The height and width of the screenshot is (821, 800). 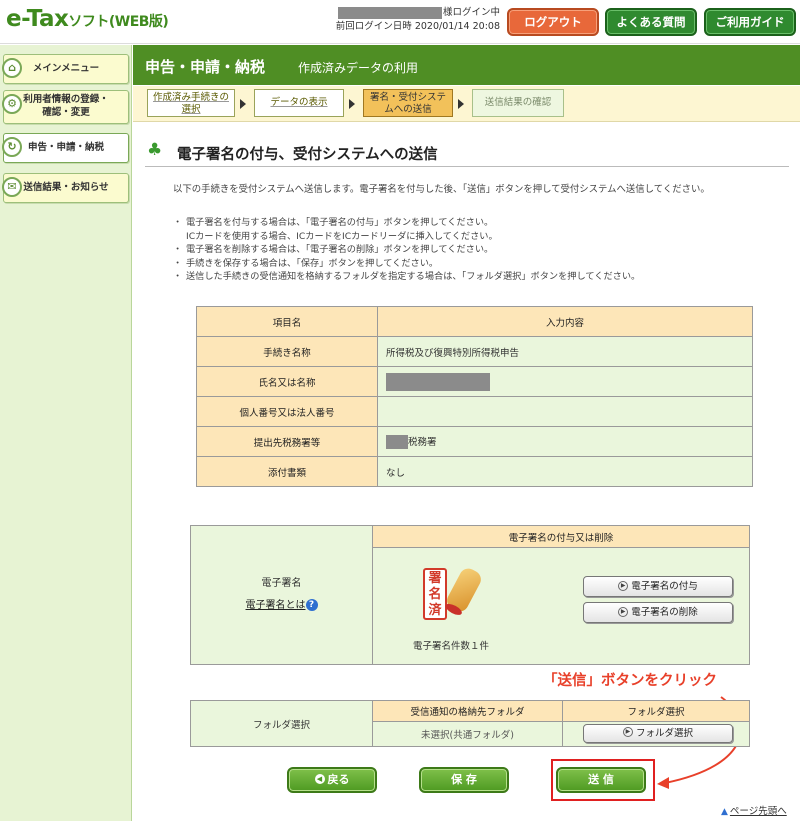 What do you see at coordinates (191, 103) in the screenshot?
I see `step-select-procedure: 作成済み手続きの 選択` at bounding box center [191, 103].